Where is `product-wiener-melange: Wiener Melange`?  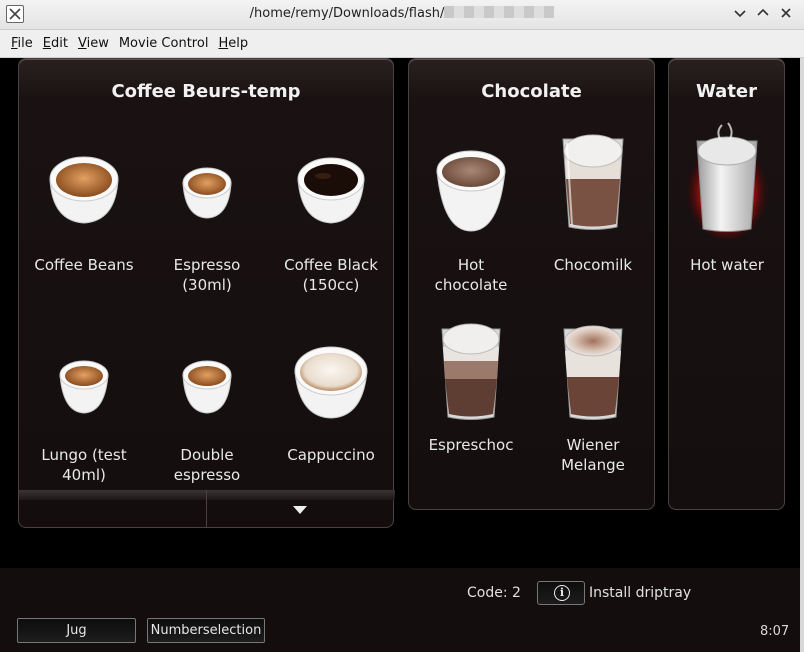 product-wiener-melange: Wiener Melange is located at coordinates (593, 406).